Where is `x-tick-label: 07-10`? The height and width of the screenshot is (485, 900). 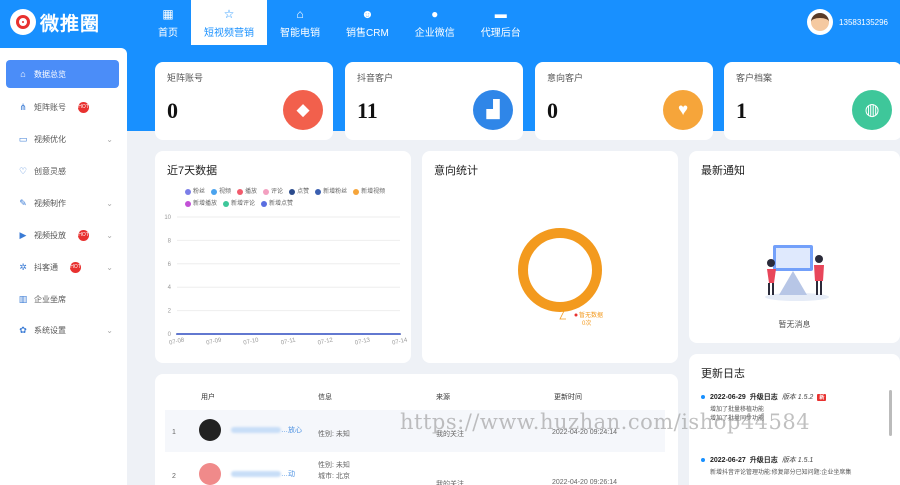
x-tick-label: 07-10 is located at coordinates (251, 341).